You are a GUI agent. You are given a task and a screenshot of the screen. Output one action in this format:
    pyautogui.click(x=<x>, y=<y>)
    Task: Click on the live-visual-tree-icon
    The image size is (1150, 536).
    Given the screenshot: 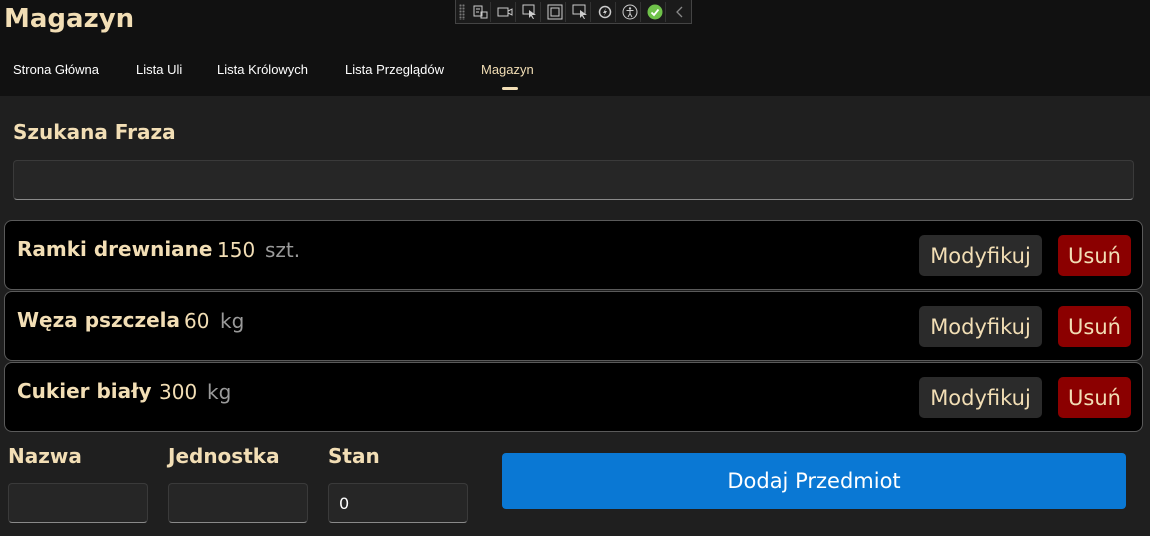 What is the action you would take?
    pyautogui.click(x=480, y=11)
    